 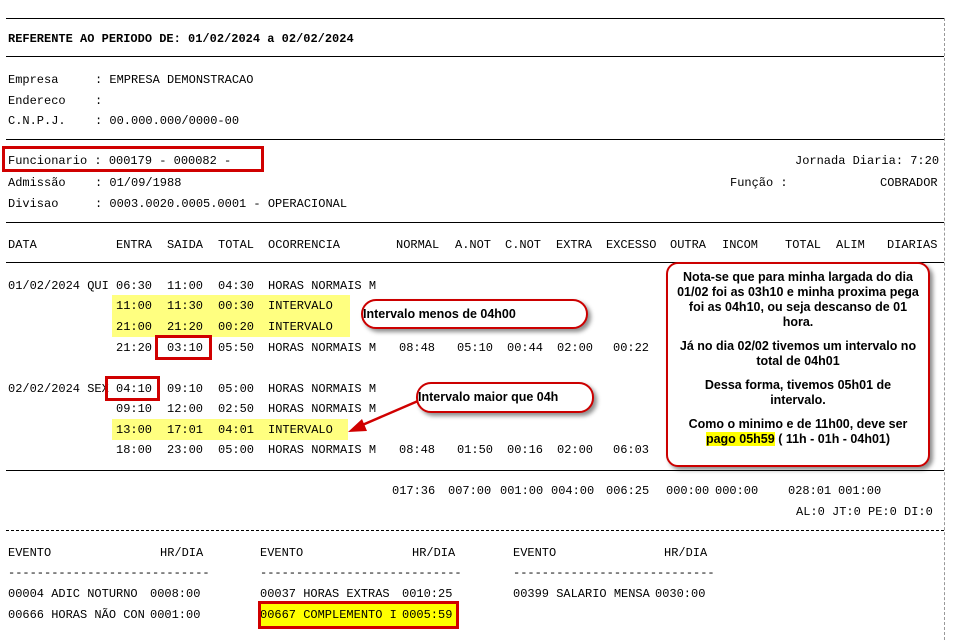 I want to click on row1-ocorrencia: INTERVALO, so click(x=300, y=306).